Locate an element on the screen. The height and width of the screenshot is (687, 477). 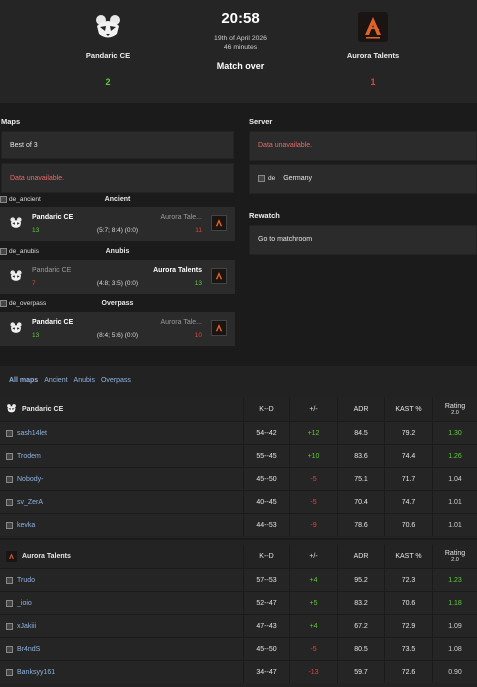
map-title-anubis: de_anubis Anubis is located at coordinates (117, 253).